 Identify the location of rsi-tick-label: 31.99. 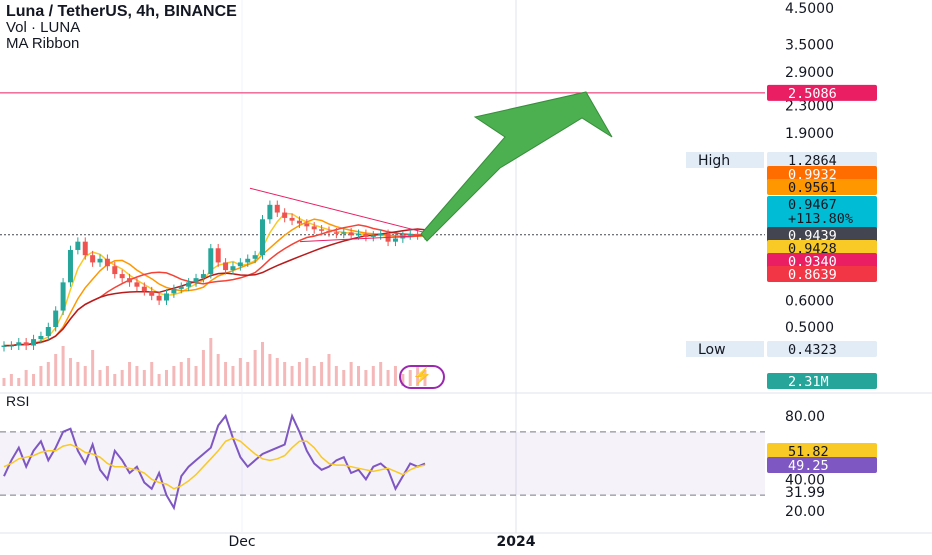
(805, 493).